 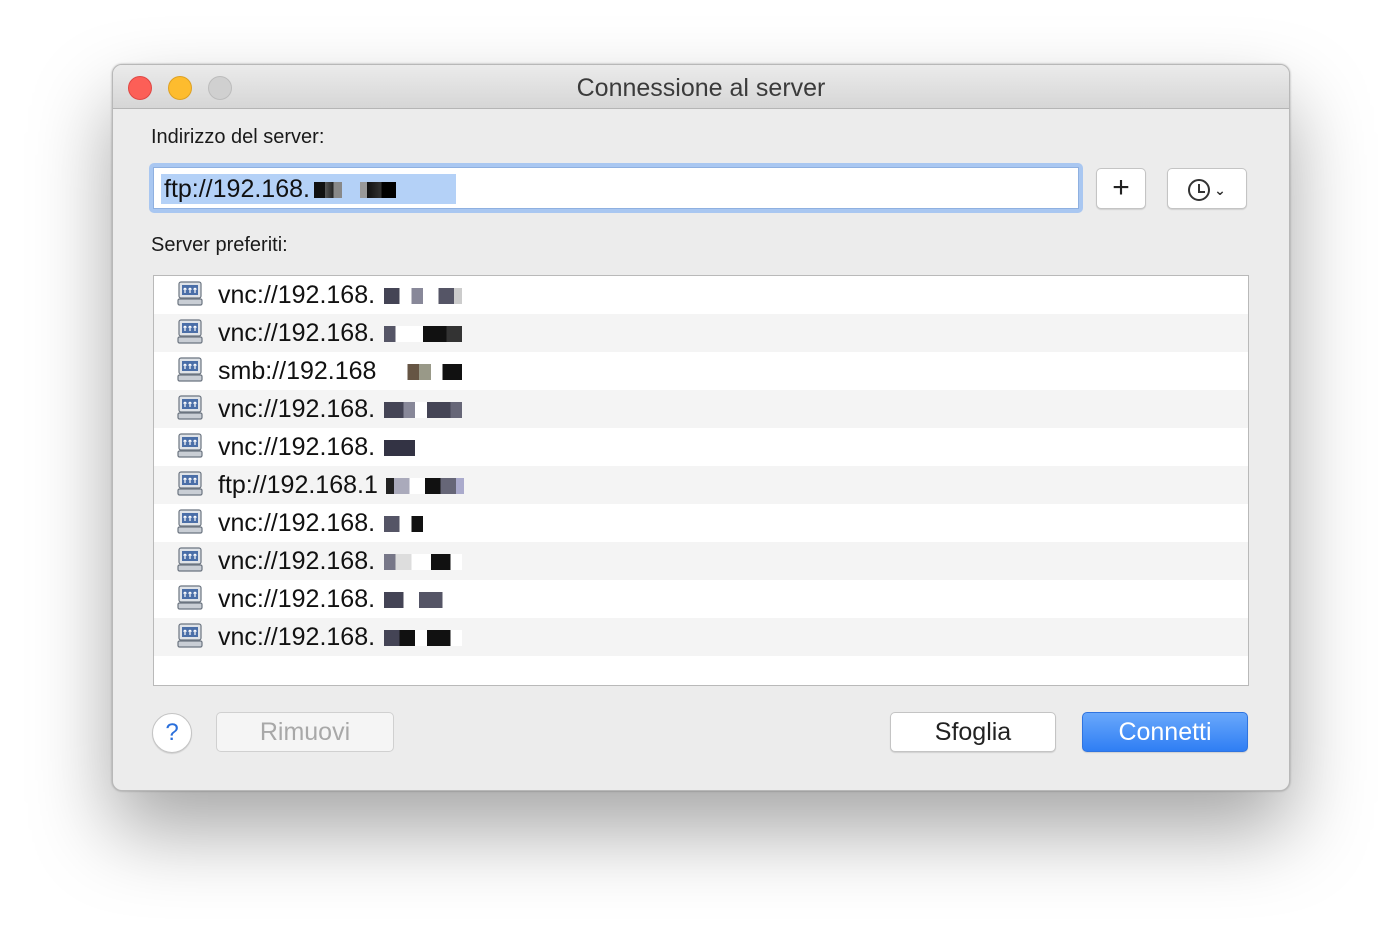 I want to click on title-bar: Connessione al server, so click(x=701, y=87).